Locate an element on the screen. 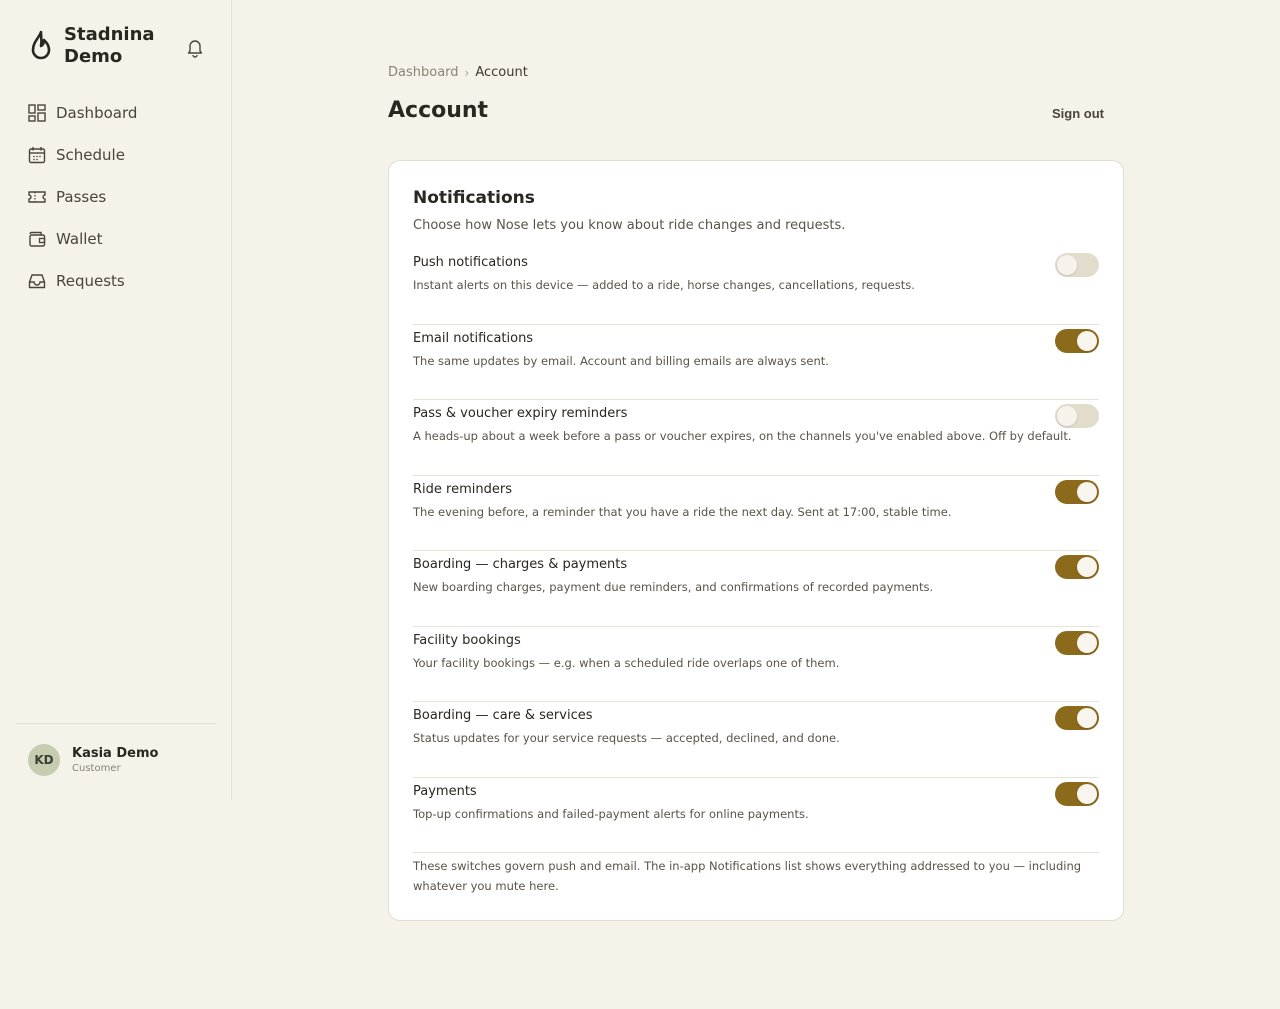 This screenshot has width=1280, height=1009. flame-logo-icon is located at coordinates (41, 46).